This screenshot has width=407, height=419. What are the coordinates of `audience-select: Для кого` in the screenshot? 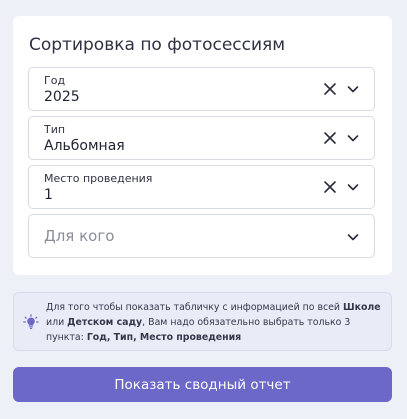 It's located at (201, 236).